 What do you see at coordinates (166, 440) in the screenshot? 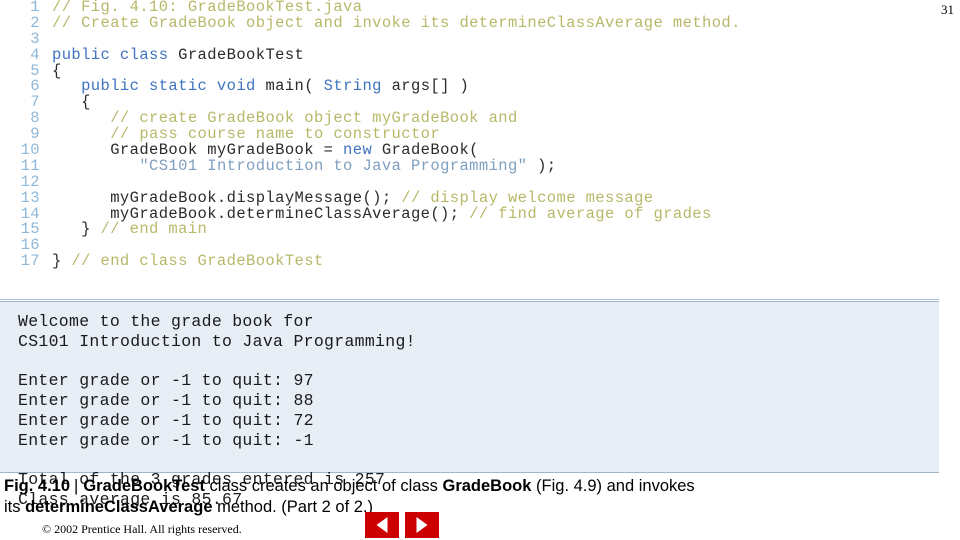
I see `console-line: Enter grade or -1 to quit: -1` at bounding box center [166, 440].